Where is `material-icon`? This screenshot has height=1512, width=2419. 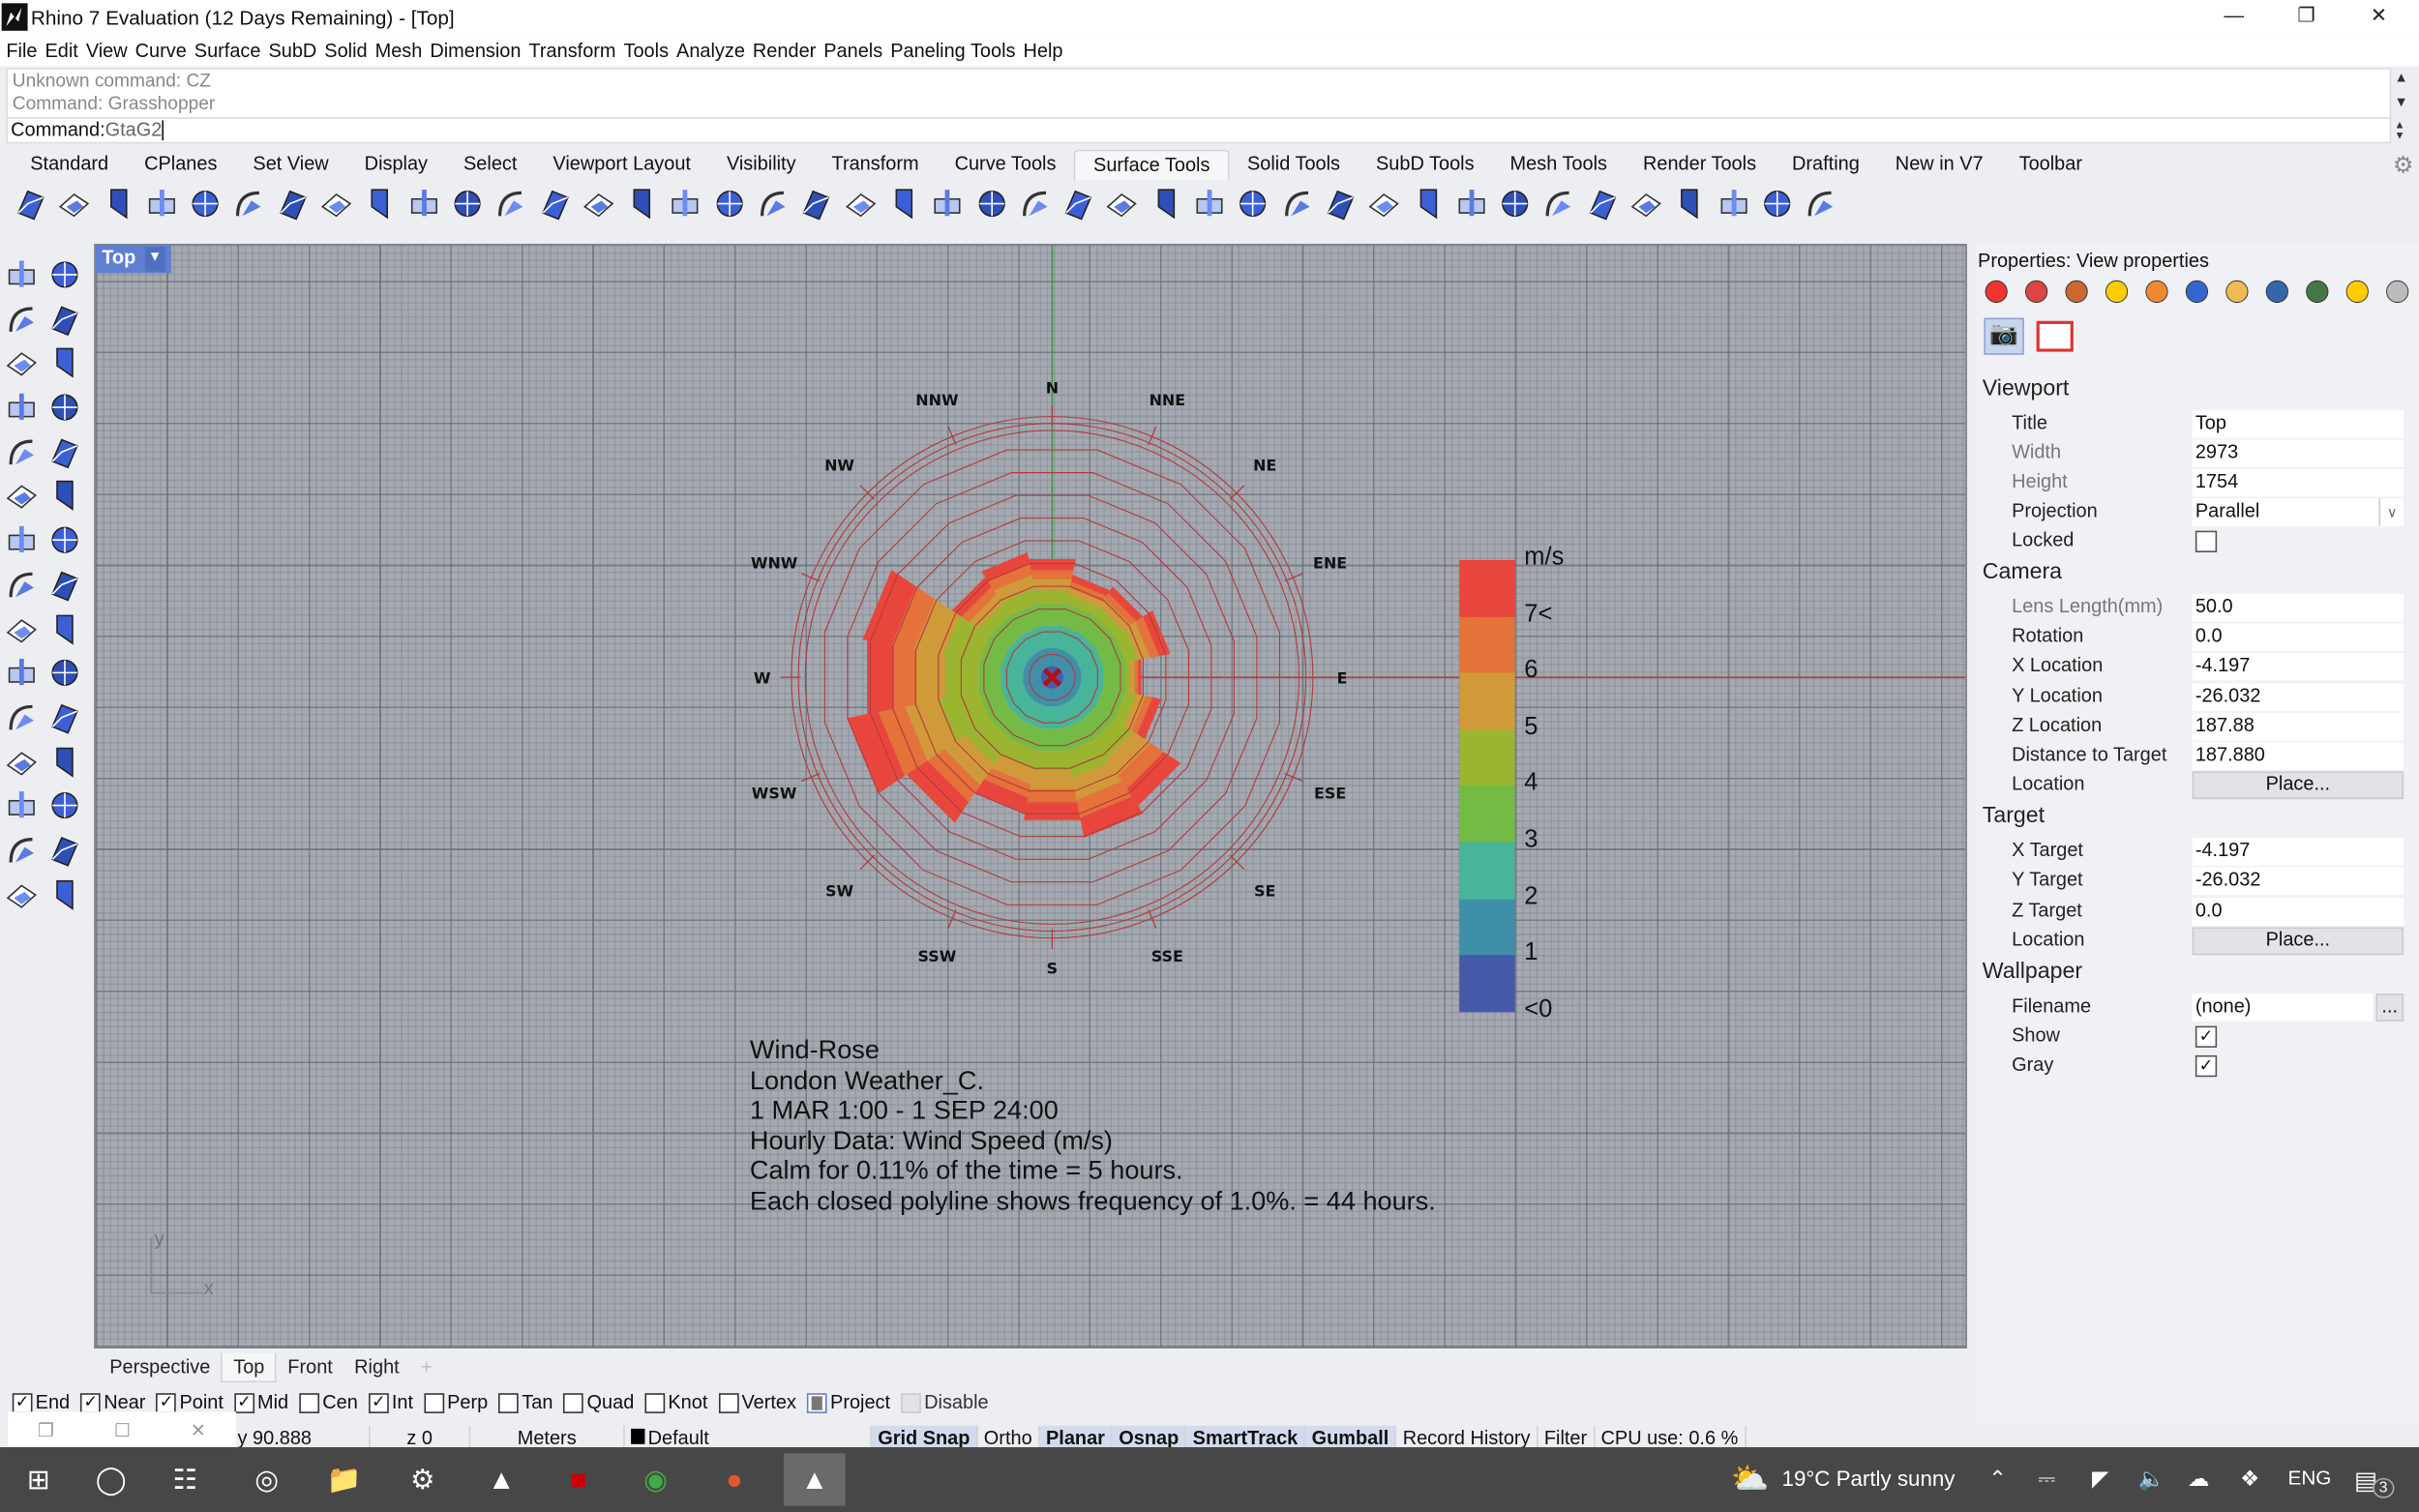 material-icon is located at coordinates (2197, 292).